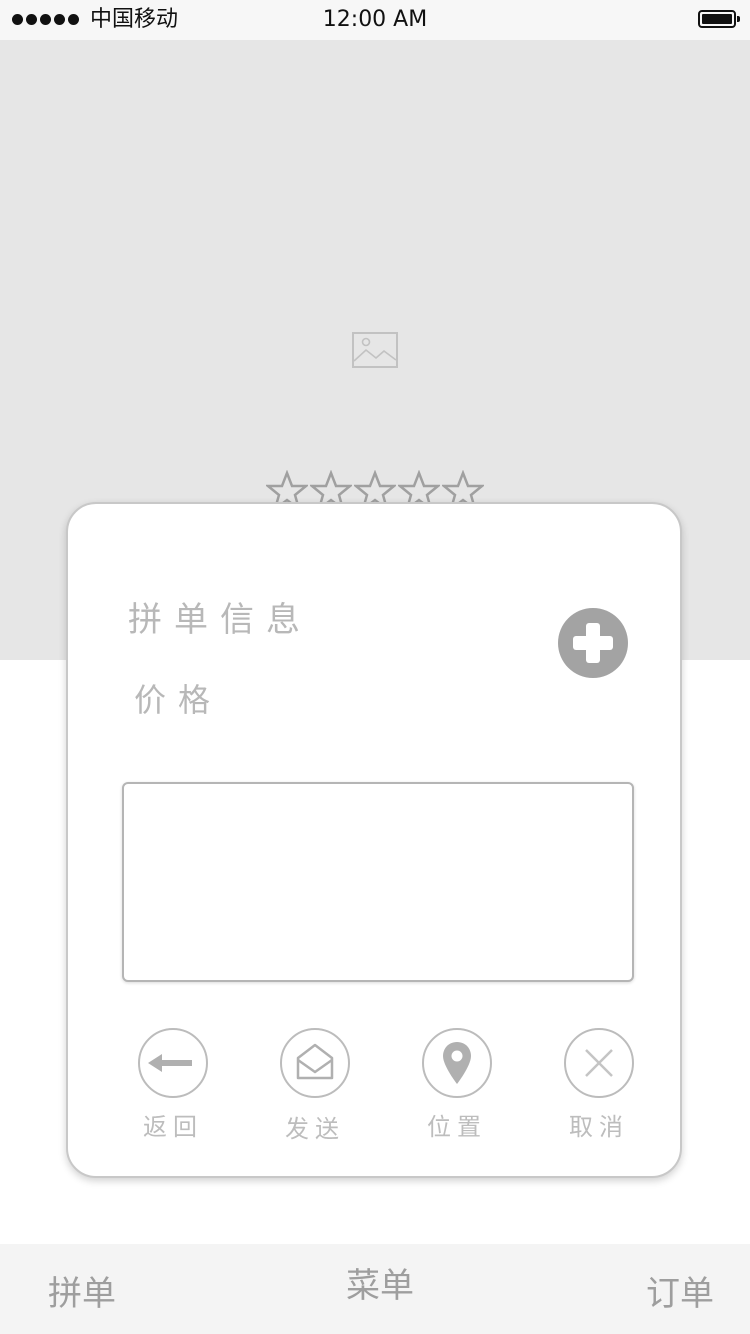 The height and width of the screenshot is (1334, 750). What do you see at coordinates (315, 1129) in the screenshot?
I see `send-label: 发送` at bounding box center [315, 1129].